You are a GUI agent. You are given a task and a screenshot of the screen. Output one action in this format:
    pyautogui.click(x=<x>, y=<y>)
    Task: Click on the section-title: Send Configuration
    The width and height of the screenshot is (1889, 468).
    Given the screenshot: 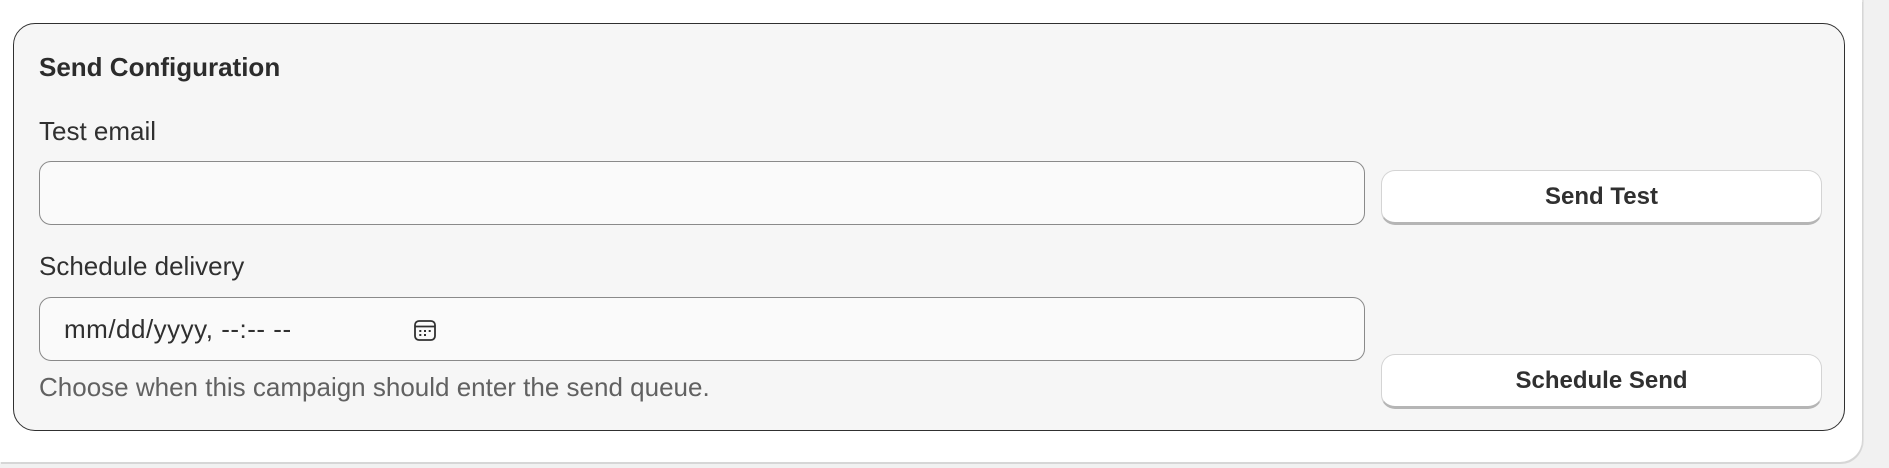 What is the action you would take?
    pyautogui.click(x=160, y=67)
    